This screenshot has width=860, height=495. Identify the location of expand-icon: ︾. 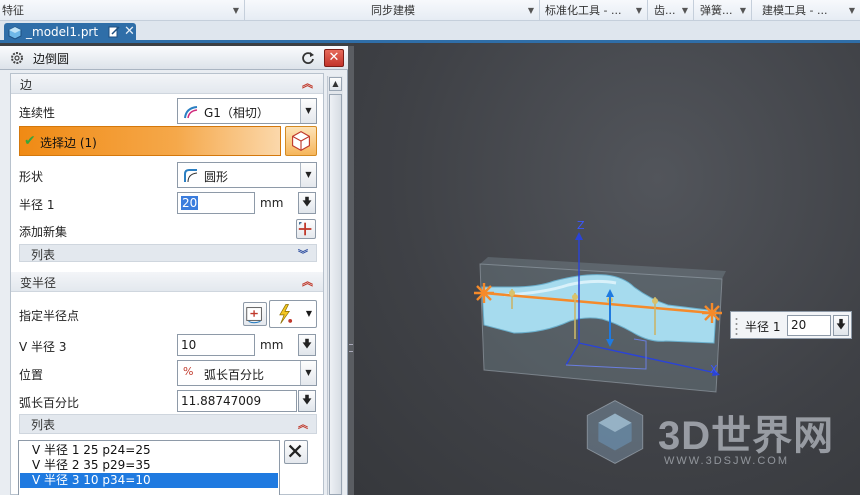
(303, 253).